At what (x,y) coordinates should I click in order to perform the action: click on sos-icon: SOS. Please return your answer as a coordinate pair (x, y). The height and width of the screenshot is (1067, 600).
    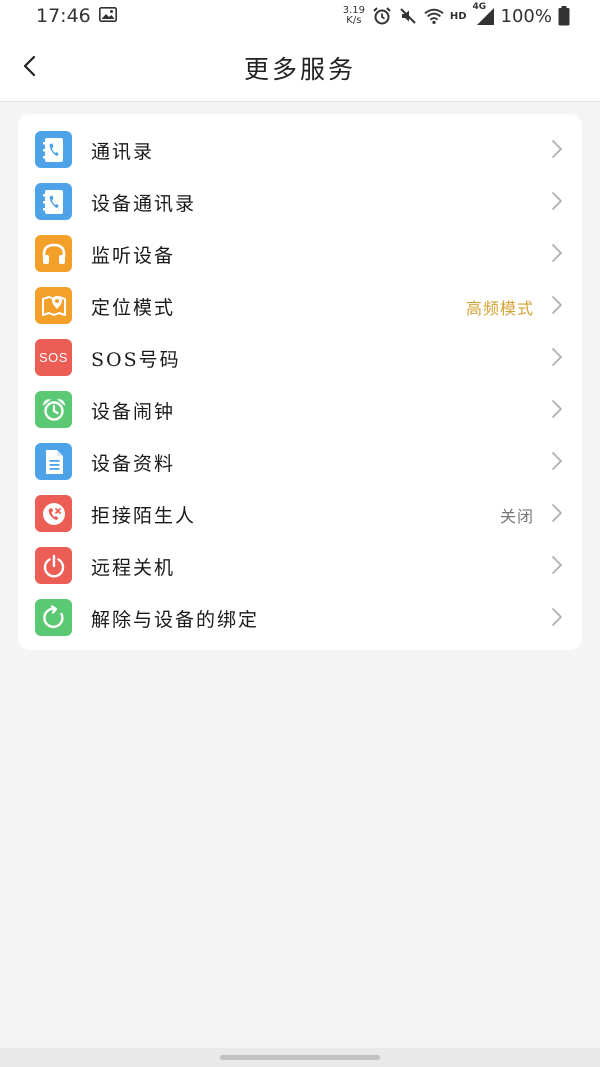
    Looking at the image, I should click on (53, 357).